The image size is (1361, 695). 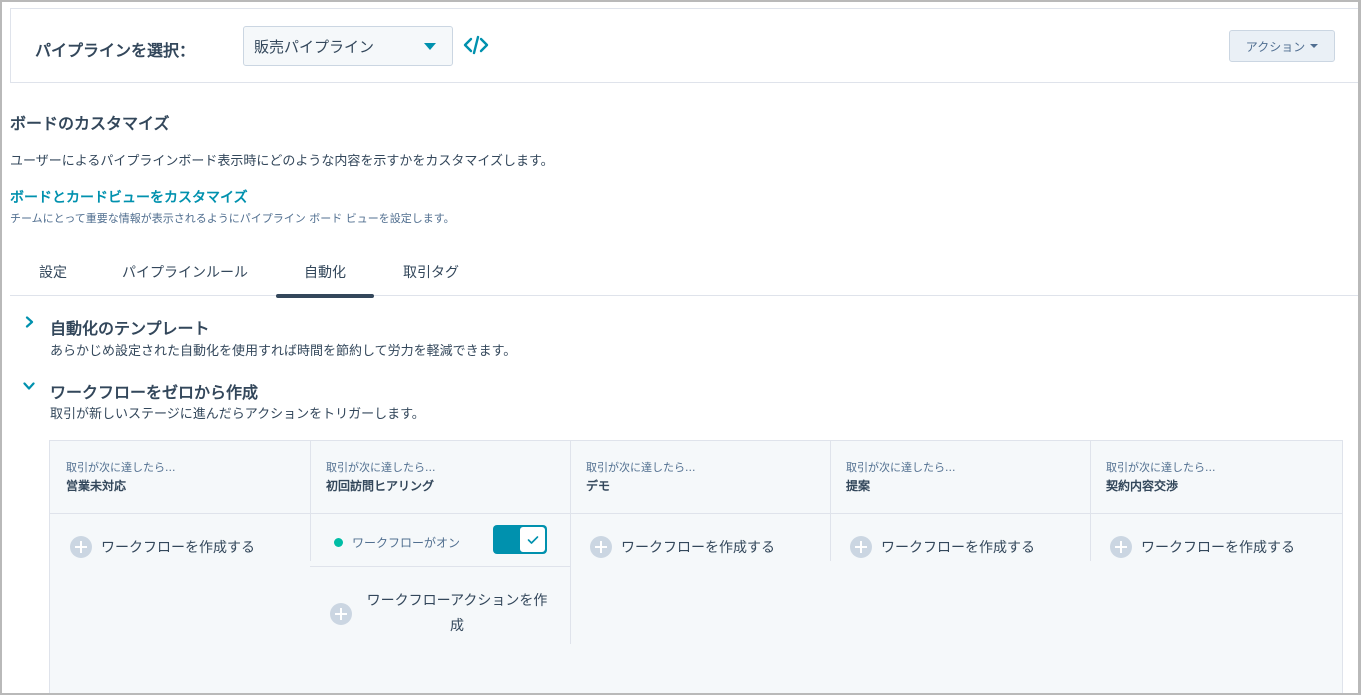 I want to click on actions-button-label: アクション, so click(x=1275, y=46).